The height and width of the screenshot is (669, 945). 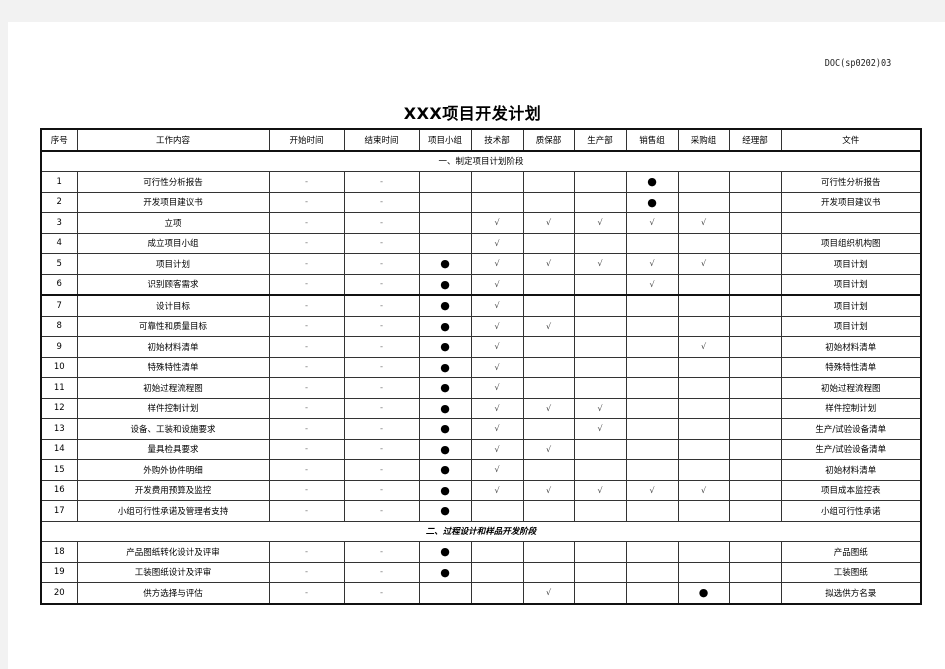 What do you see at coordinates (481, 490) in the screenshot?
I see `table-row: 16 开发费用预算及监控 - - ● √ √ √ √ √ 项目成本监控表` at bounding box center [481, 490].